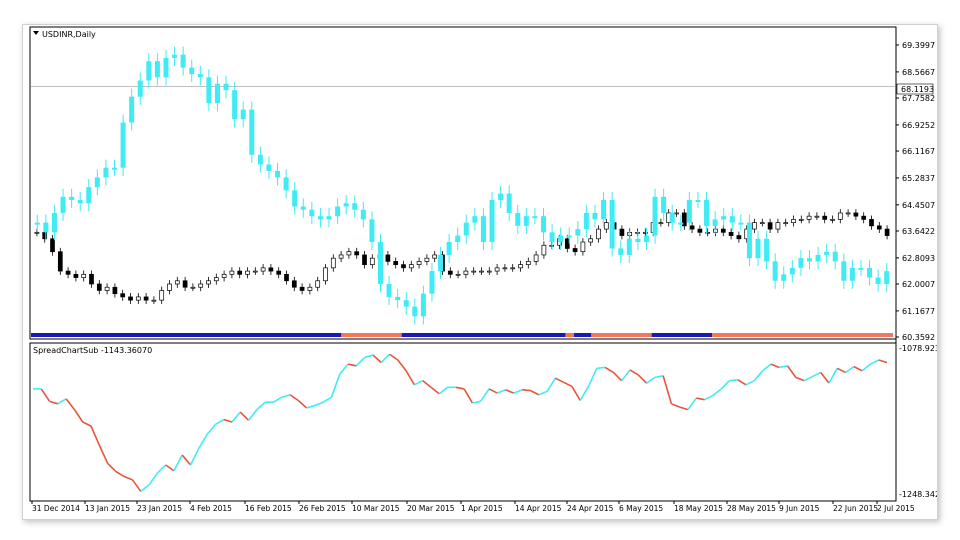  What do you see at coordinates (526, 390) in the screenshot?
I see `spread-line-down` at bounding box center [526, 390].